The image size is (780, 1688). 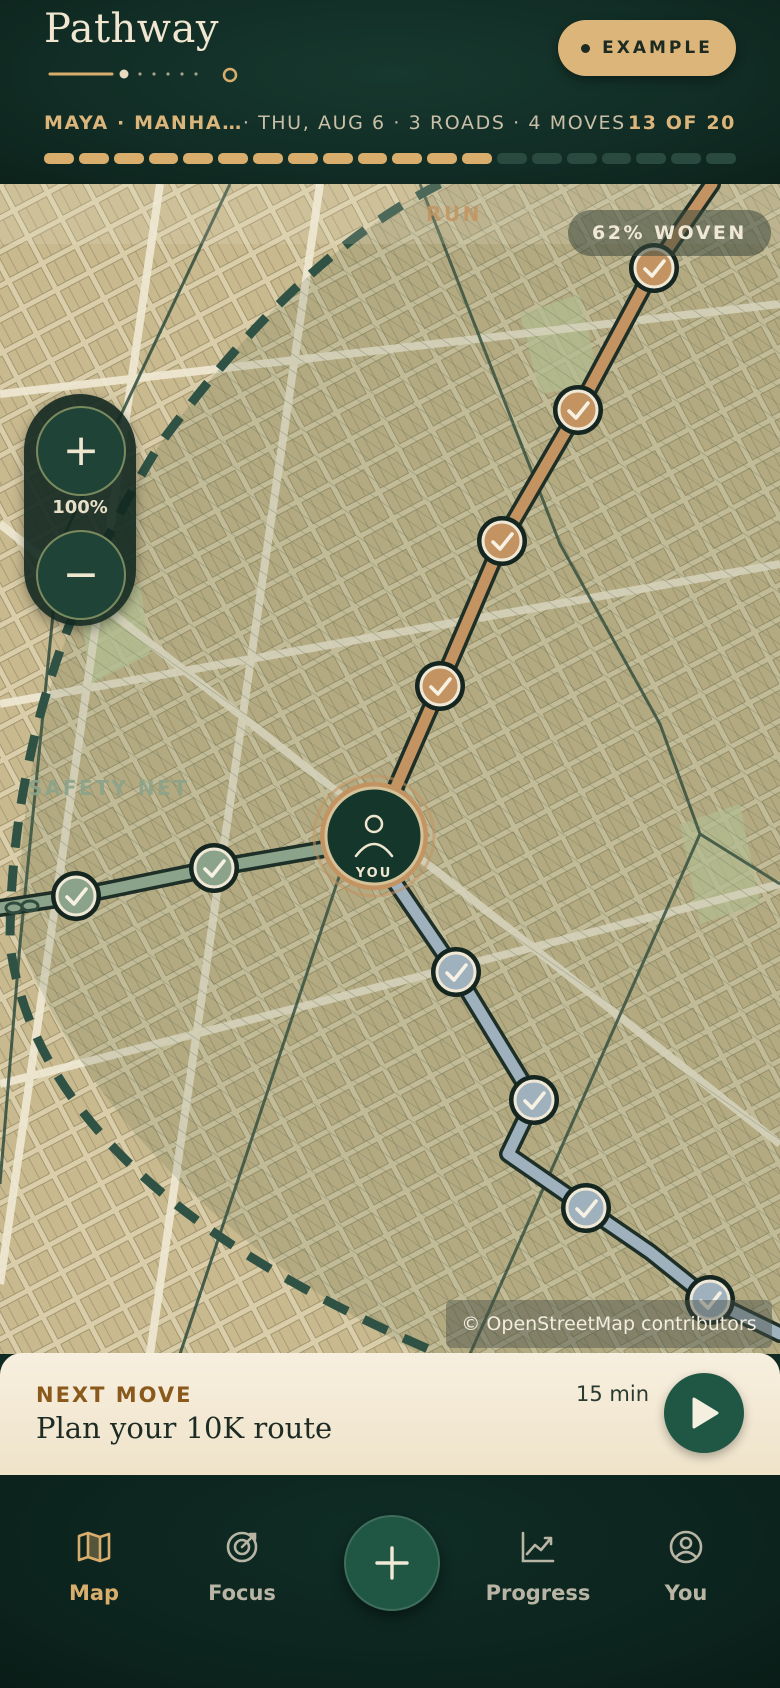 What do you see at coordinates (609, 1324) in the screenshot?
I see `map-attribution: © OpenStreetMap contributors` at bounding box center [609, 1324].